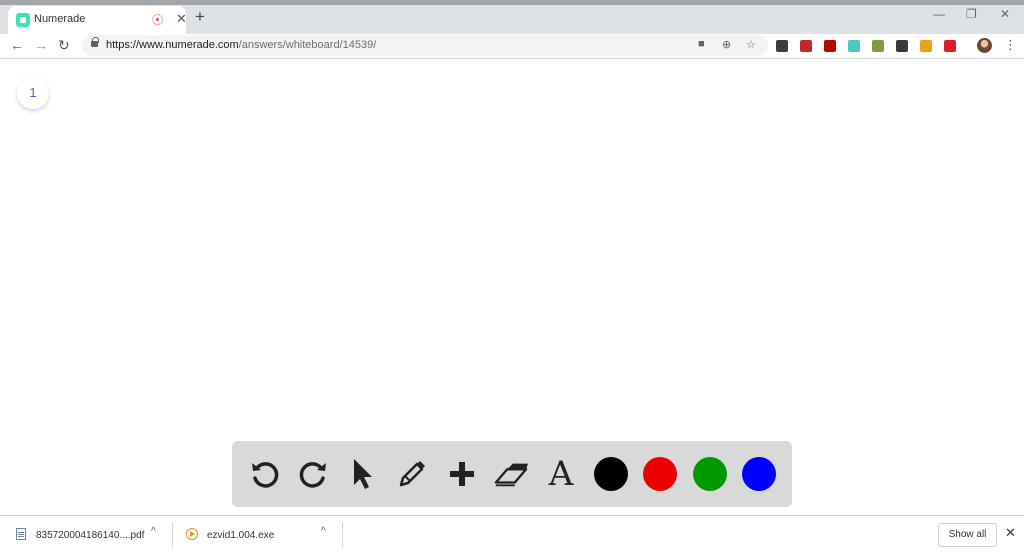 The height and width of the screenshot is (552, 1024). Describe the element at coordinates (710, 474) in the screenshot. I see `color-green-swatch` at that location.